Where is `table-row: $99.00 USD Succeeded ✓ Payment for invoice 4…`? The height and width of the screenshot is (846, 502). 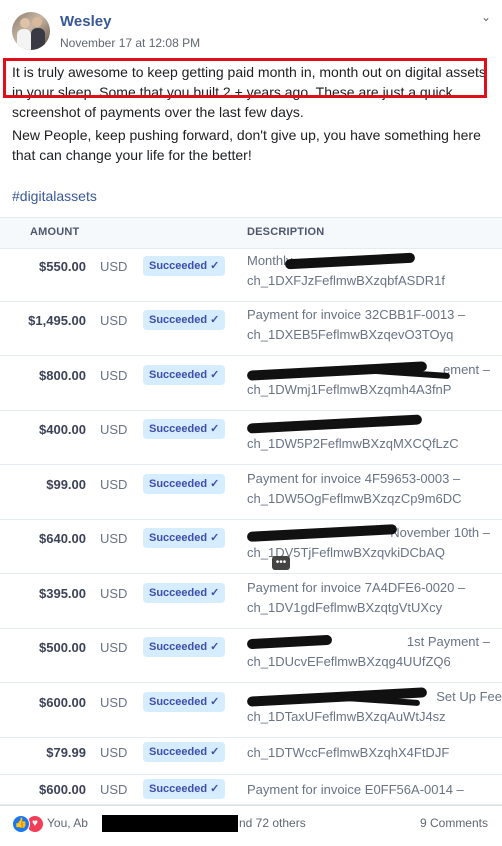
table-row: $99.00 USD Succeeded ✓ Payment for invoice 4… is located at coordinates (251, 492).